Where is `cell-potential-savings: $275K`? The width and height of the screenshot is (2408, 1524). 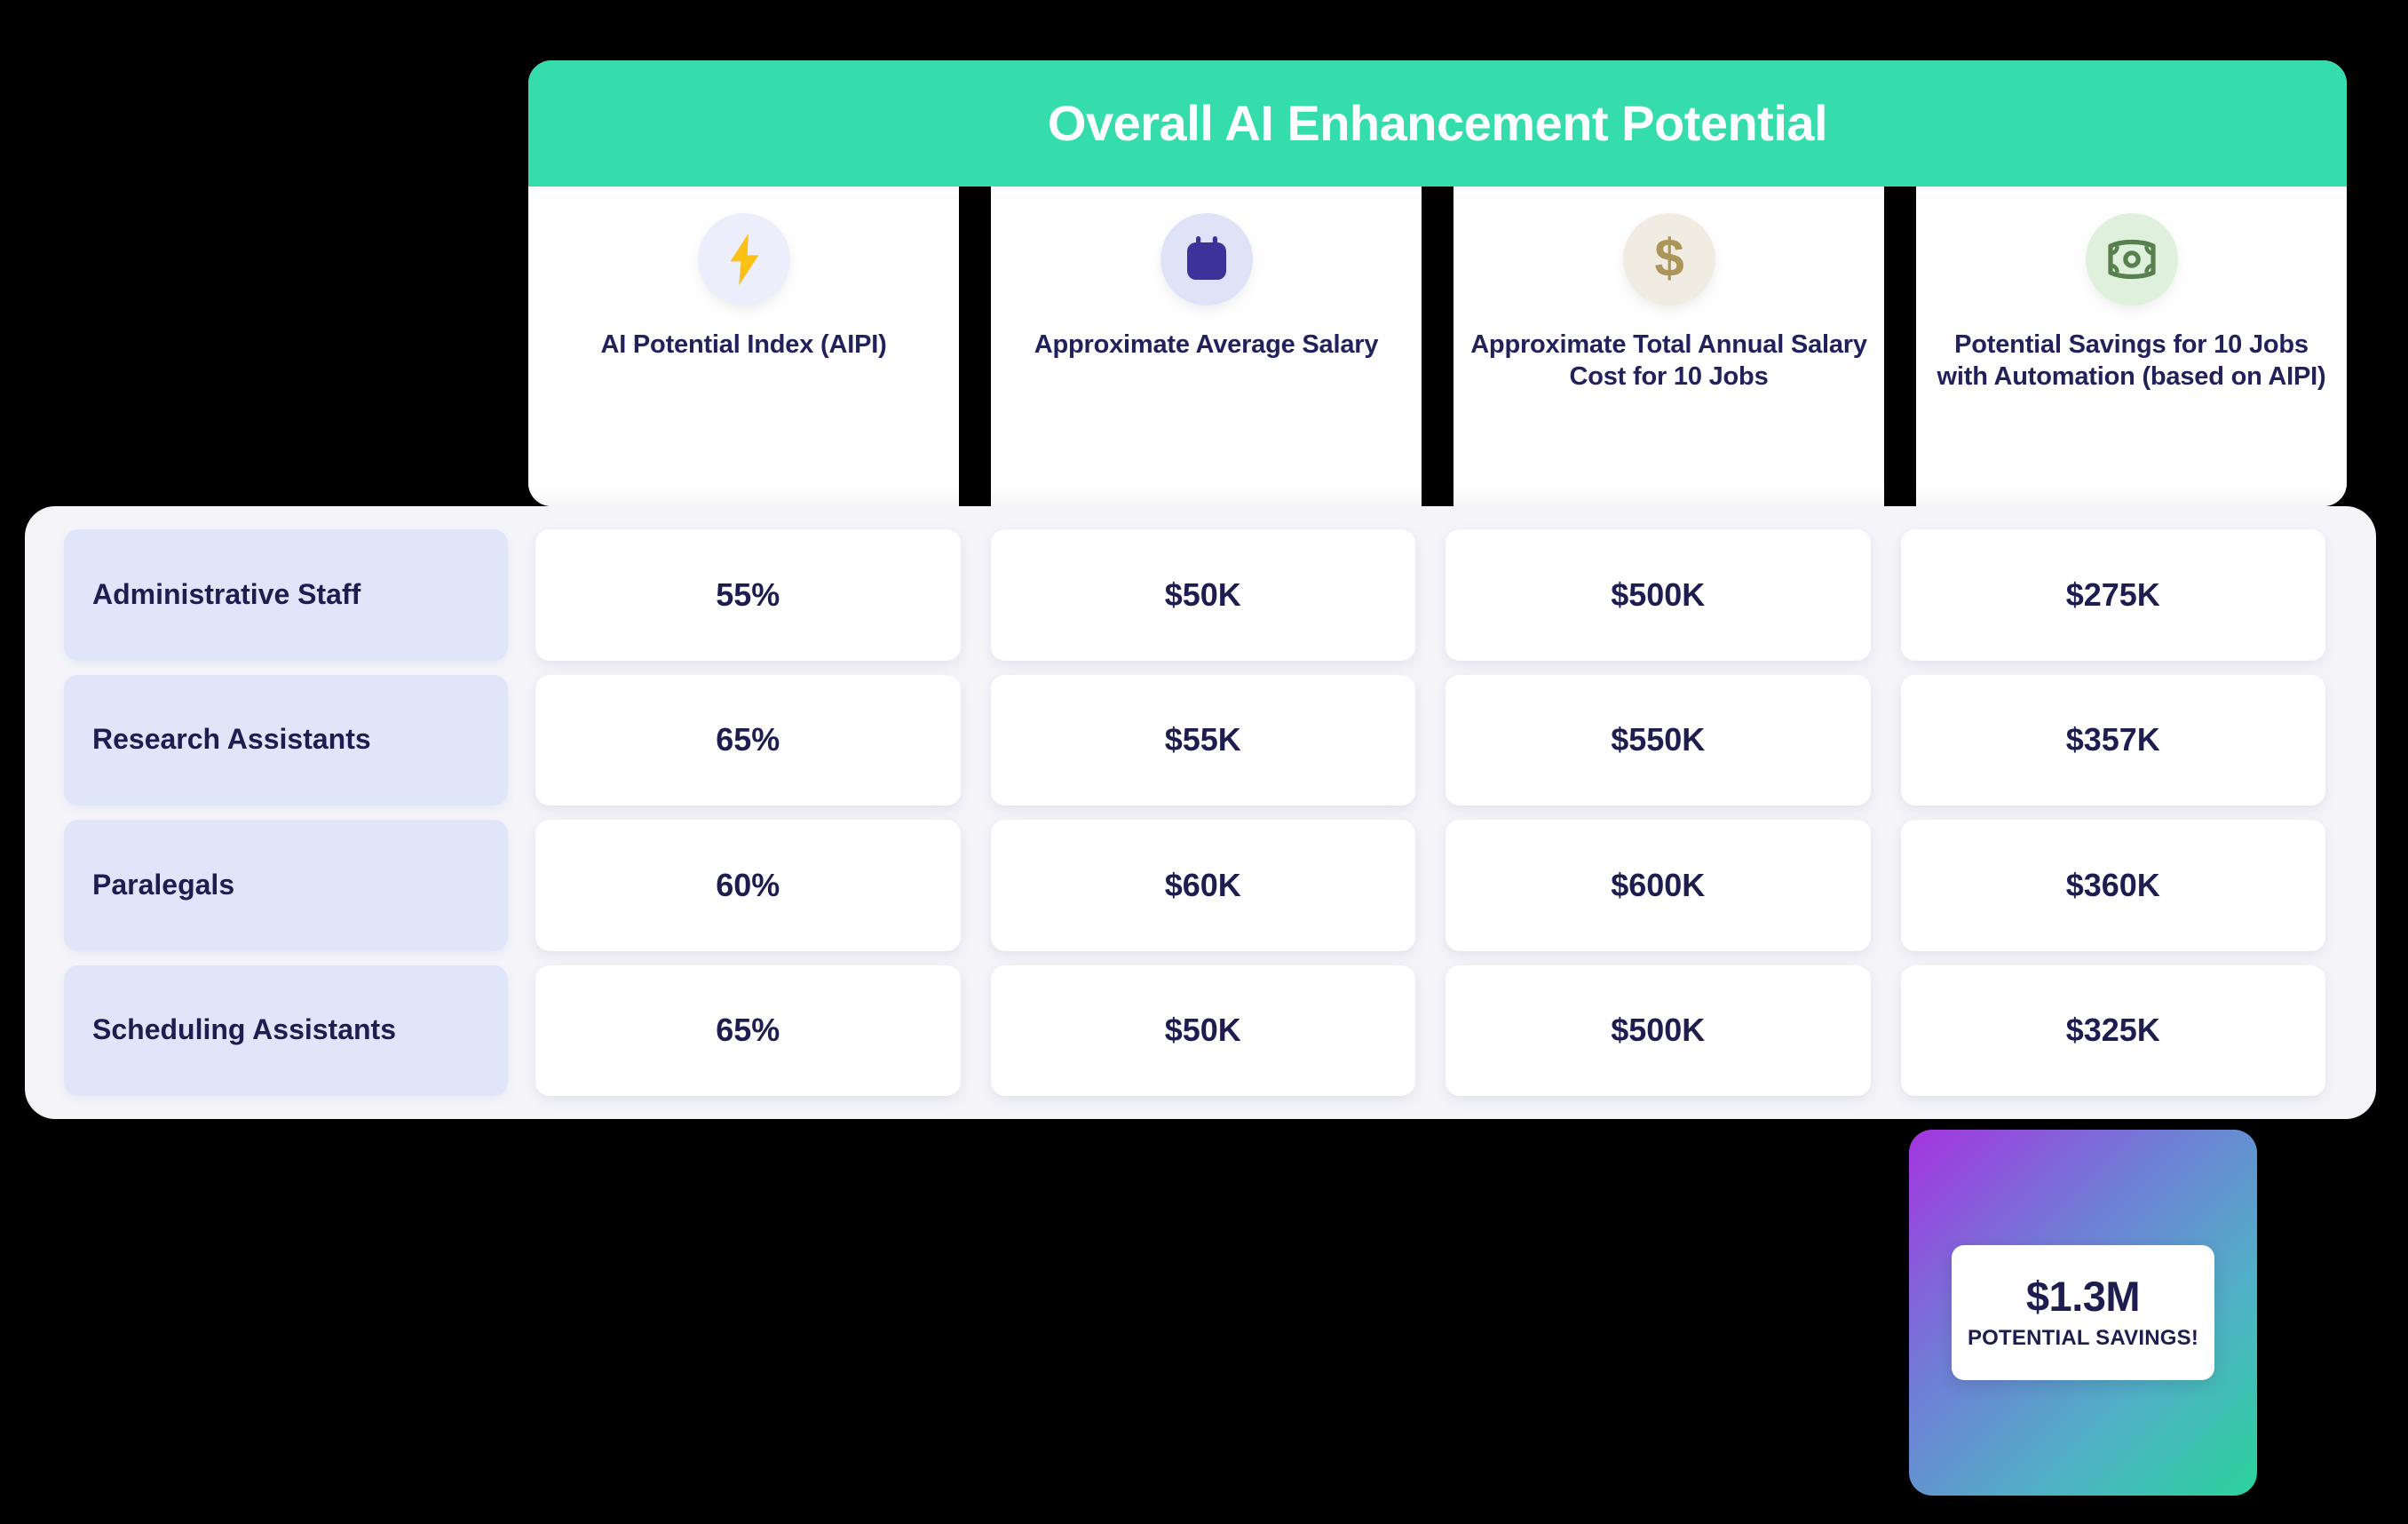 cell-potential-savings: $275K is located at coordinates (2112, 595).